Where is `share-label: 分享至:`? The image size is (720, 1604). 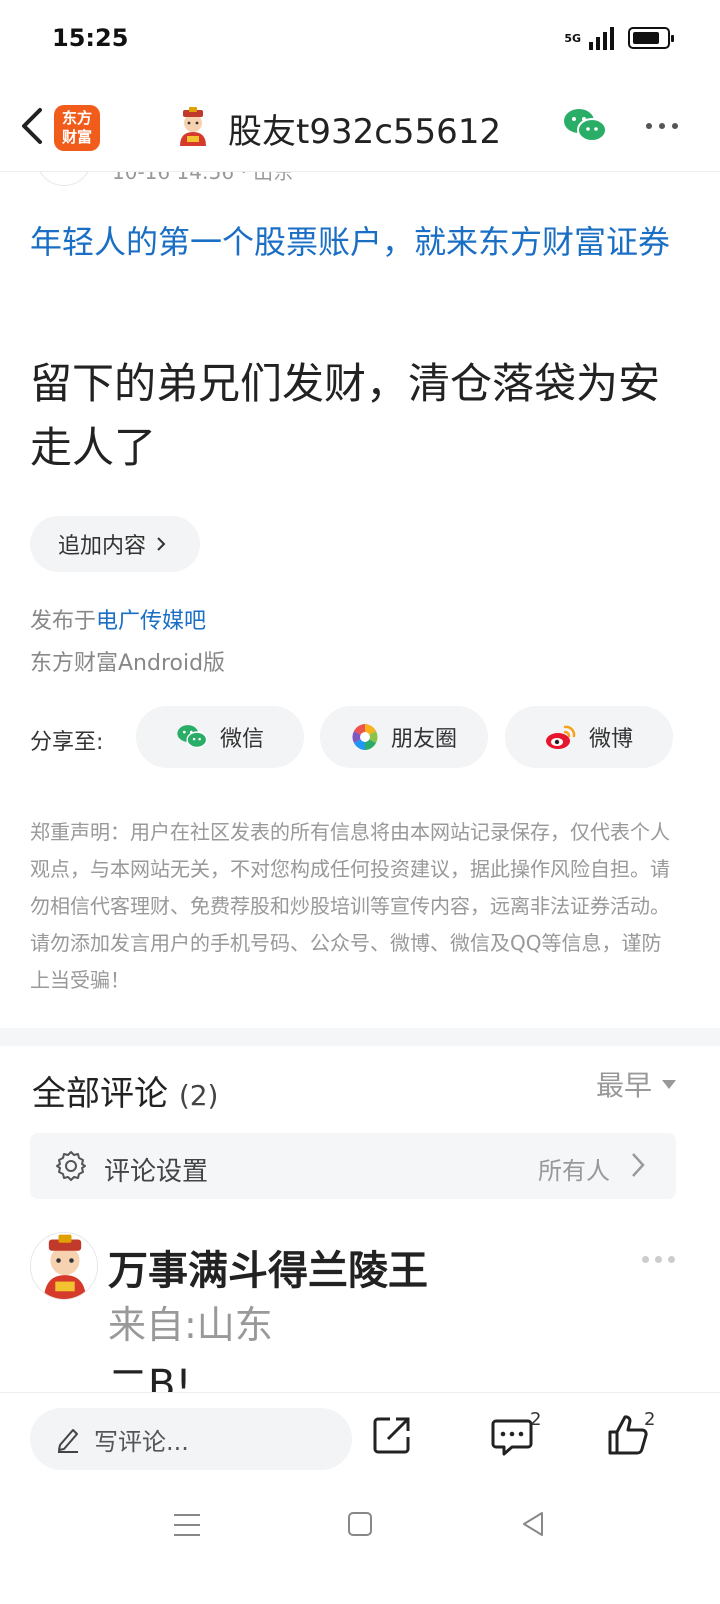 share-label: 分享至: is located at coordinates (67, 742).